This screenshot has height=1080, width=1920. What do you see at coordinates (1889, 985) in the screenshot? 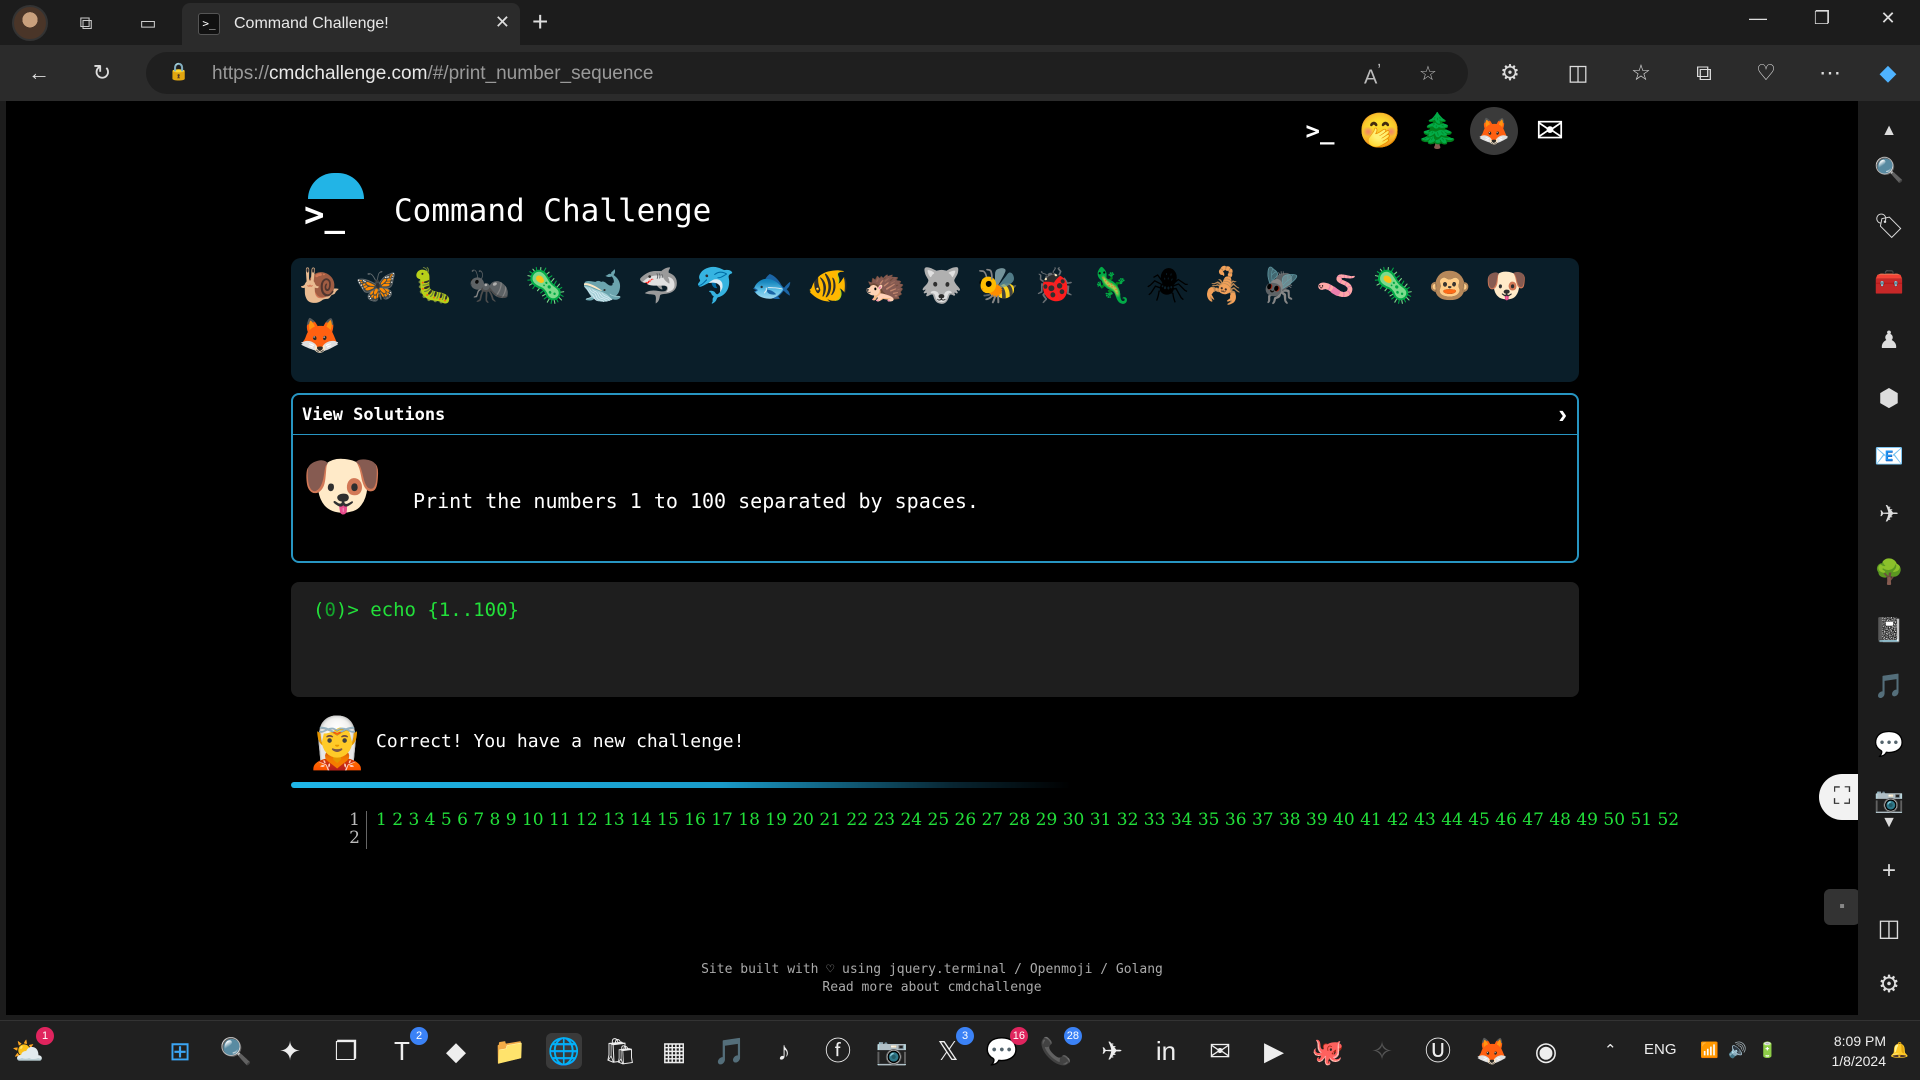
I see `settings-gear-icon: ⚙` at bounding box center [1889, 985].